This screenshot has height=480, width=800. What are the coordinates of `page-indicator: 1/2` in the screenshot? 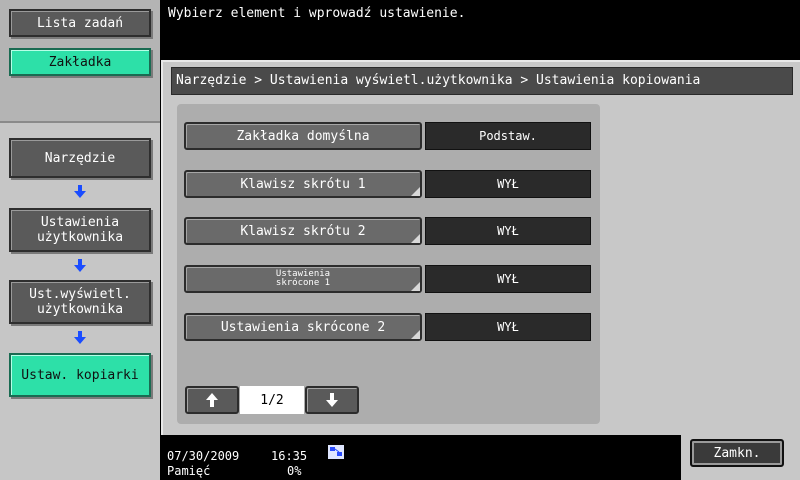 It's located at (272, 400).